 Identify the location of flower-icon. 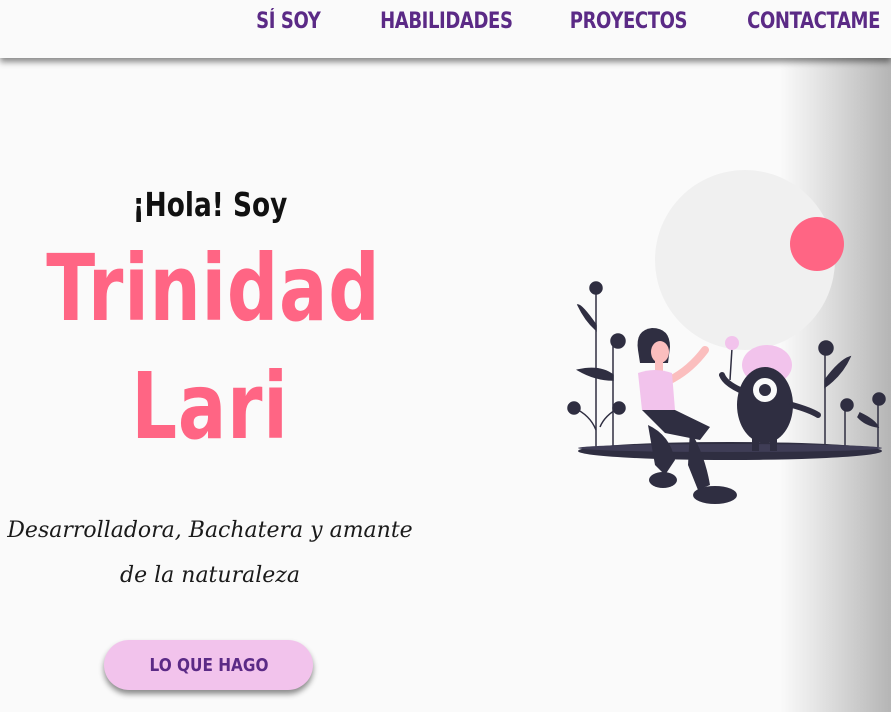
(732, 358).